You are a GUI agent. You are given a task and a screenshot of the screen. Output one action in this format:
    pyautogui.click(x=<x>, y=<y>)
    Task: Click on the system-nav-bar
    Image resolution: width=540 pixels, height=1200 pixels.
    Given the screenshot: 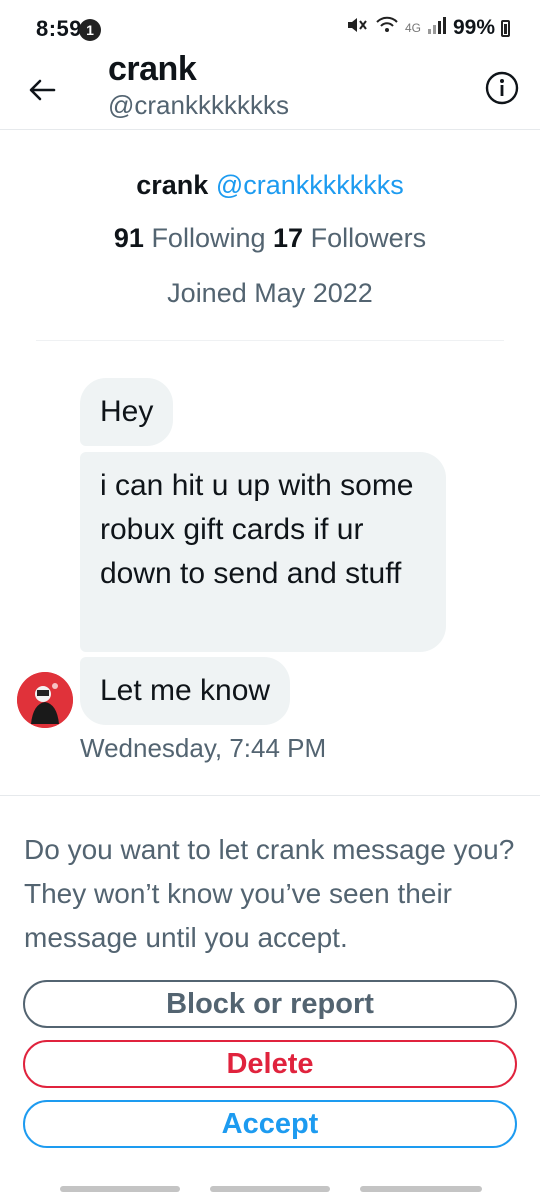 What is the action you would take?
    pyautogui.click(x=270, y=1191)
    